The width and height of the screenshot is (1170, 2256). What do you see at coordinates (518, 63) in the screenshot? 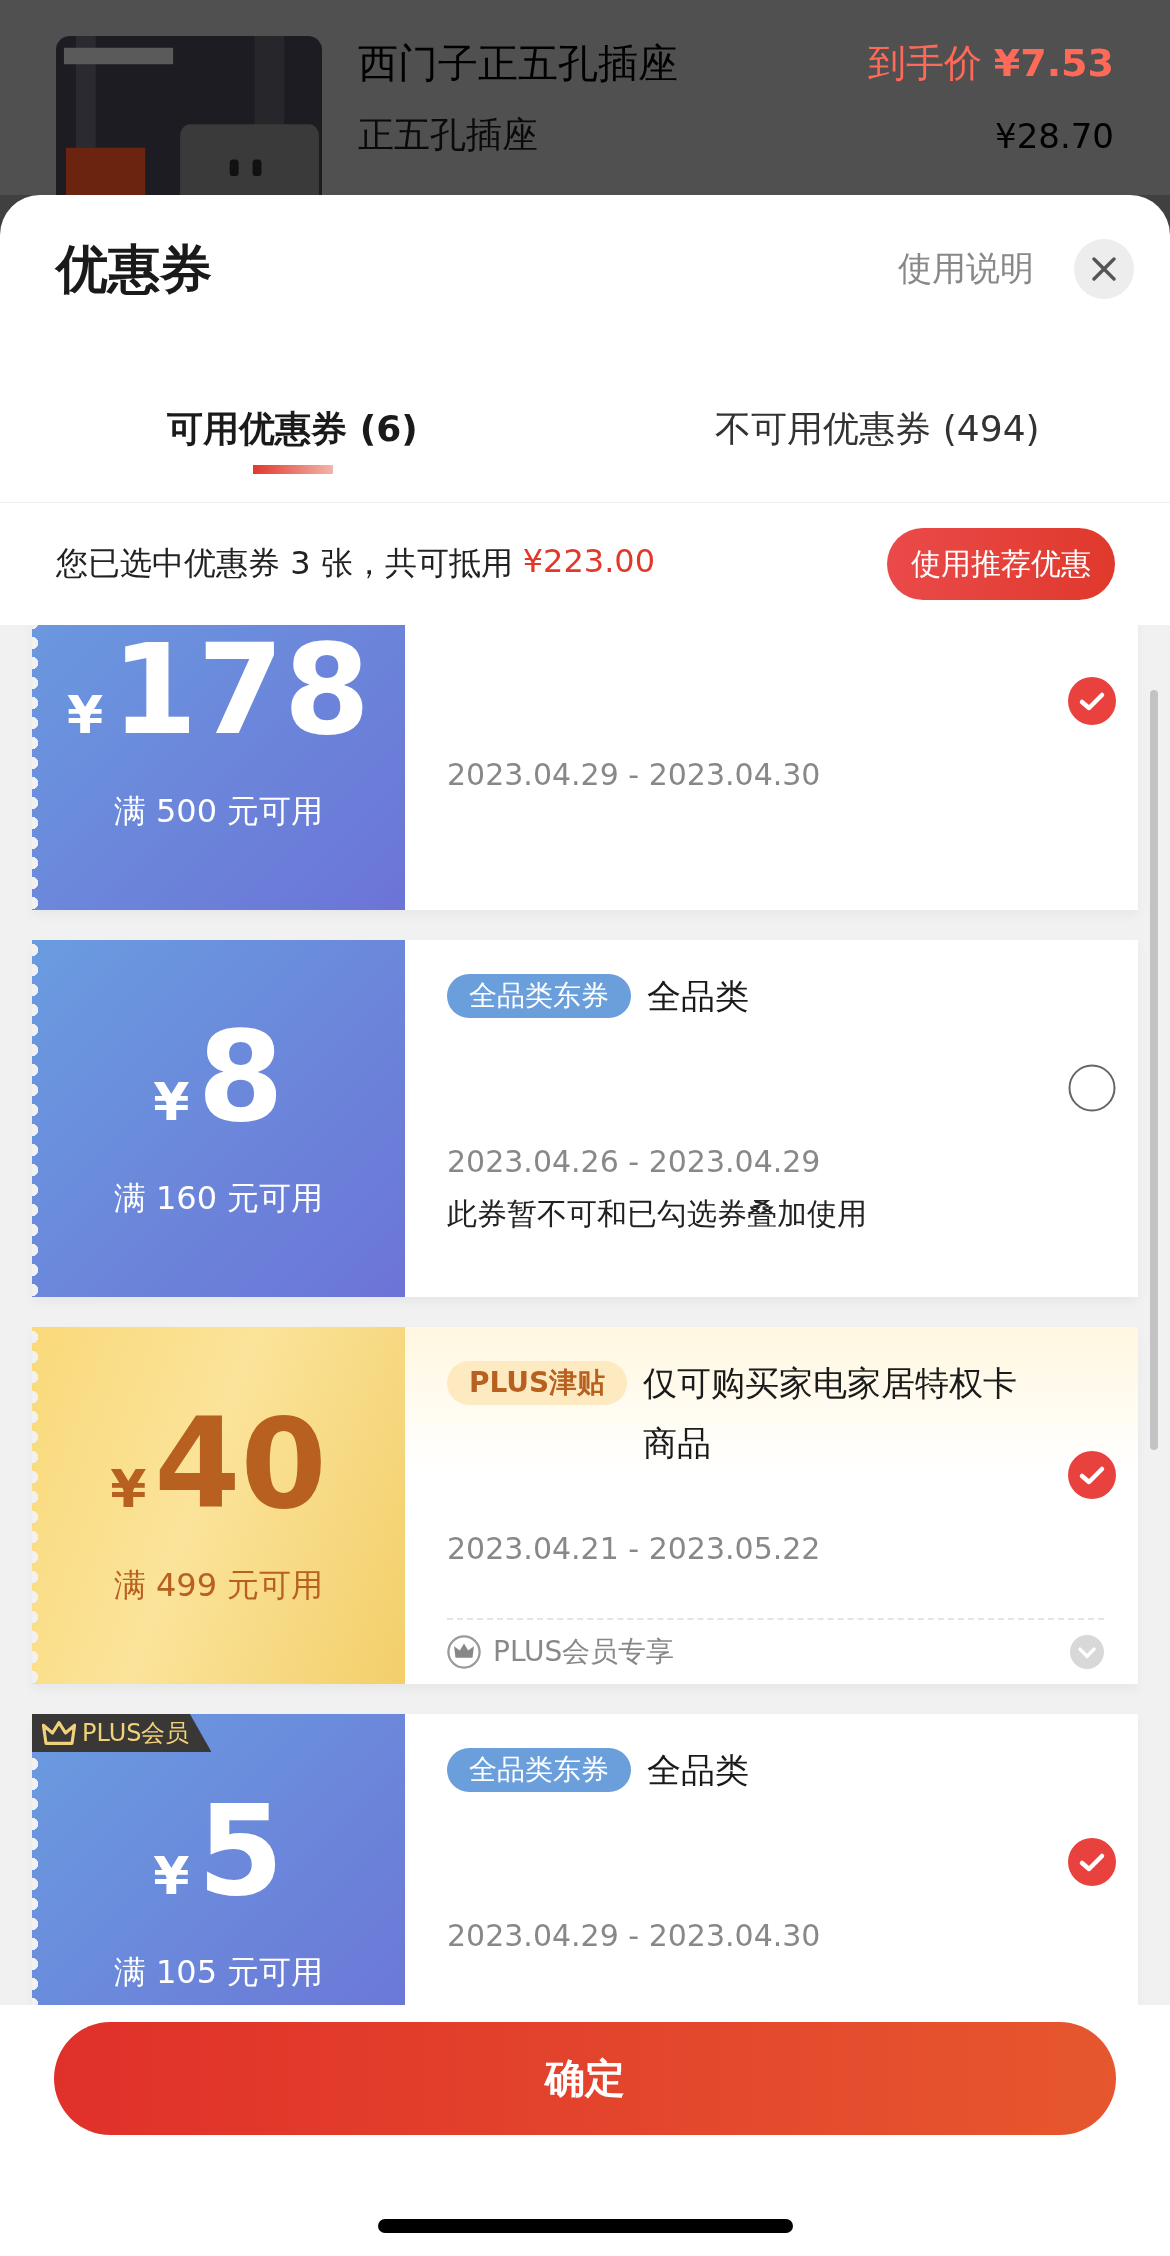
I see `product-title: 西门子正五孔插座` at bounding box center [518, 63].